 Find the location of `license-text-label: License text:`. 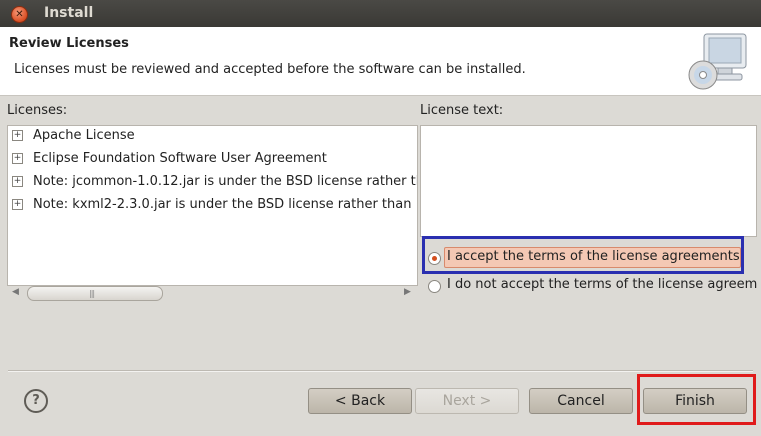

license-text-label: License text: is located at coordinates (462, 110).